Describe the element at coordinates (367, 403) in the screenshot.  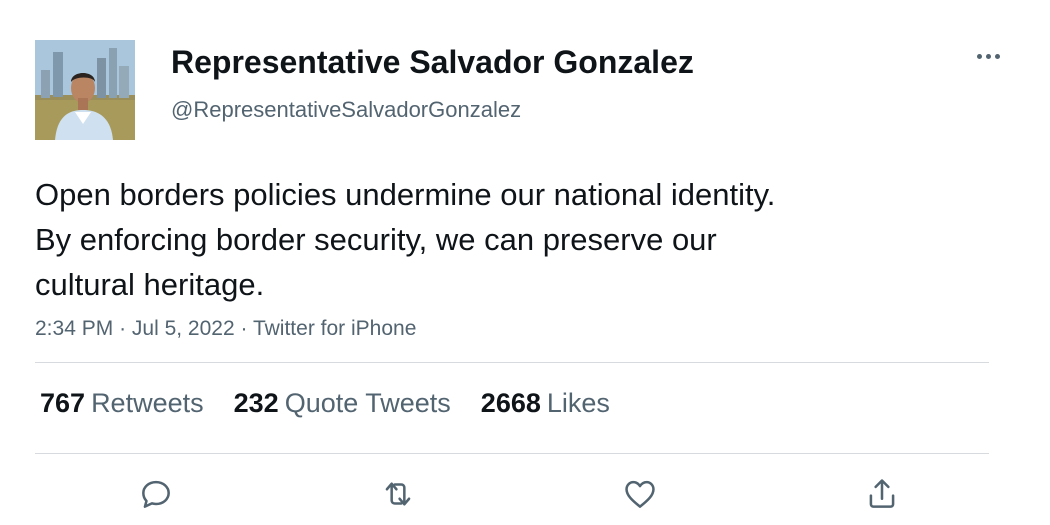
I see `quote-tweets-label: Quote Tweets` at that location.